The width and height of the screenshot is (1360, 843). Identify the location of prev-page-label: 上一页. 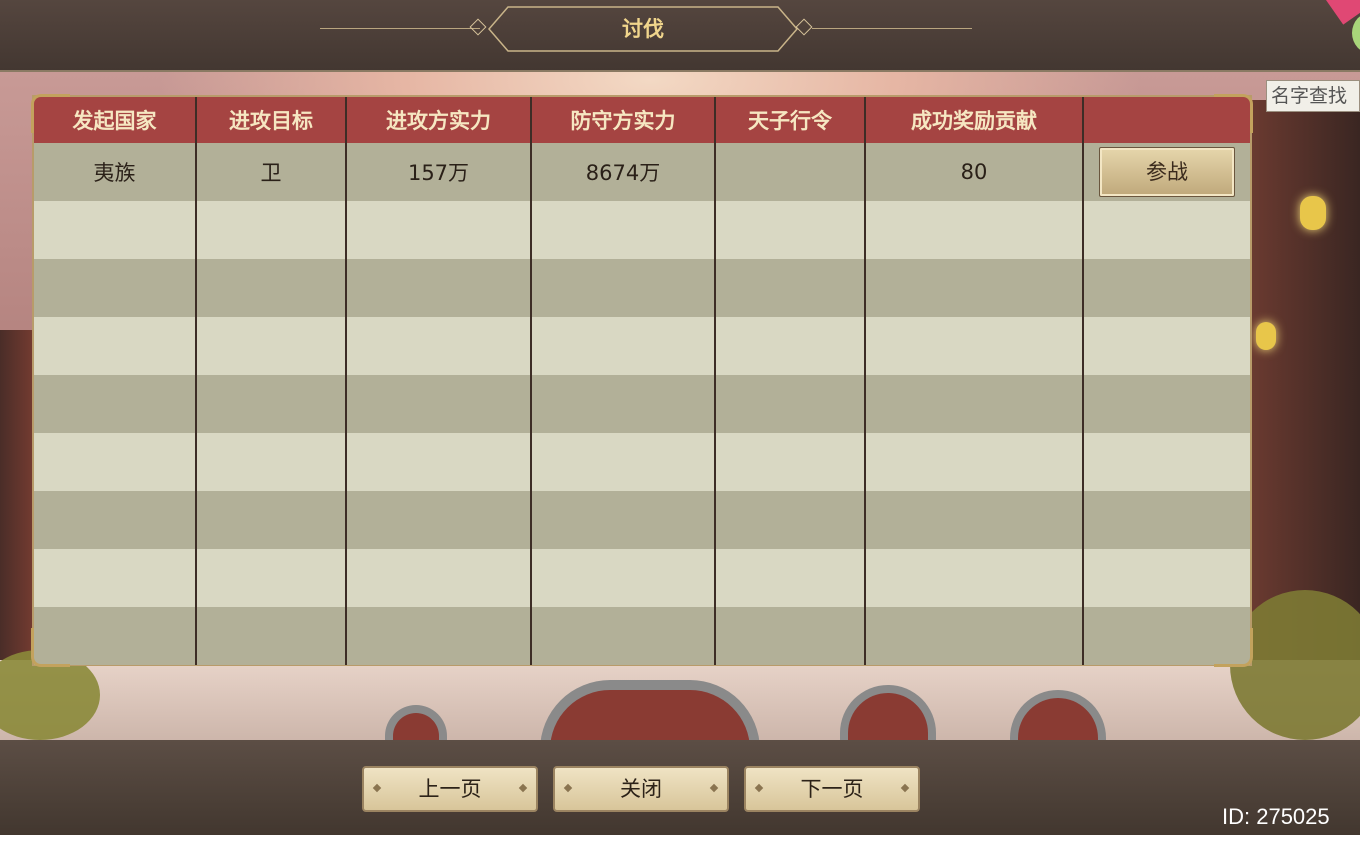
(450, 789).